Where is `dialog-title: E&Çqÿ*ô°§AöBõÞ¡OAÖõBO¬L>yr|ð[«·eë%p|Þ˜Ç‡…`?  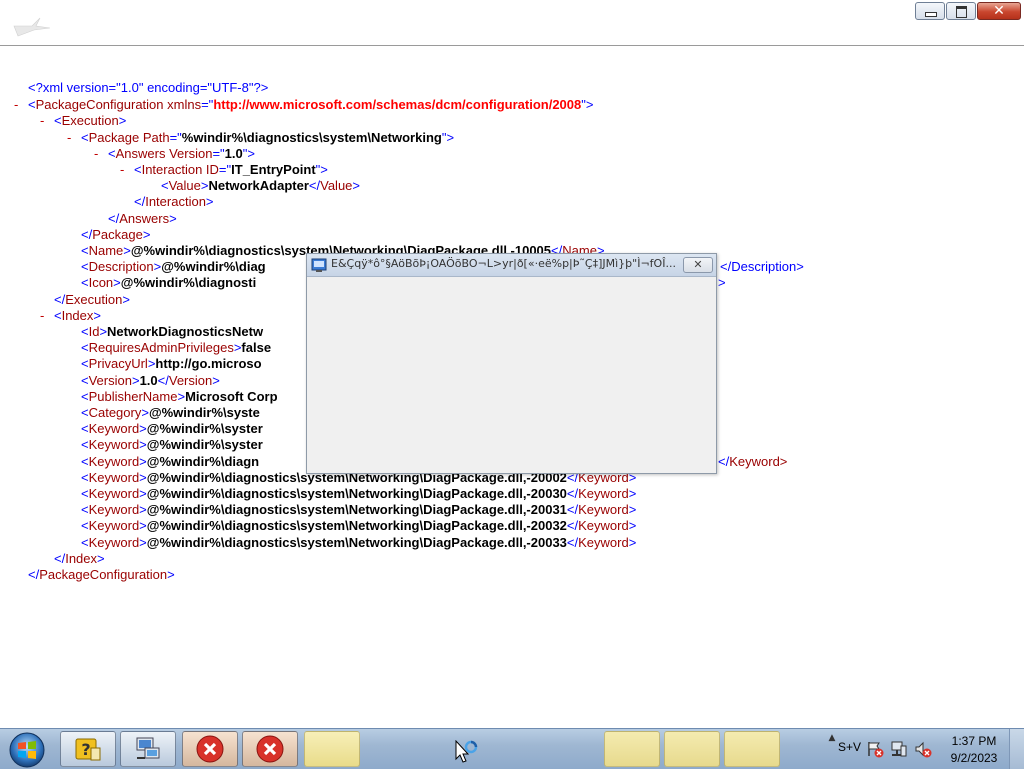 dialog-title: E&Çqÿ*ô°§AöBõÞ¡OAÖõBO¬L>yr|ð[«·eë%p|Þ˜Ç‡… is located at coordinates (503, 263).